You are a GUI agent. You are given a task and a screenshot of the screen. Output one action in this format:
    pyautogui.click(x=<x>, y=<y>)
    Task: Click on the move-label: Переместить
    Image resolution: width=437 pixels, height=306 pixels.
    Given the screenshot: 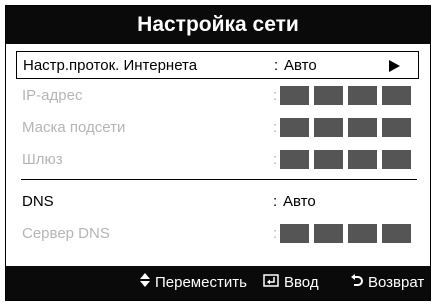 What is the action you would take?
    pyautogui.click(x=201, y=282)
    